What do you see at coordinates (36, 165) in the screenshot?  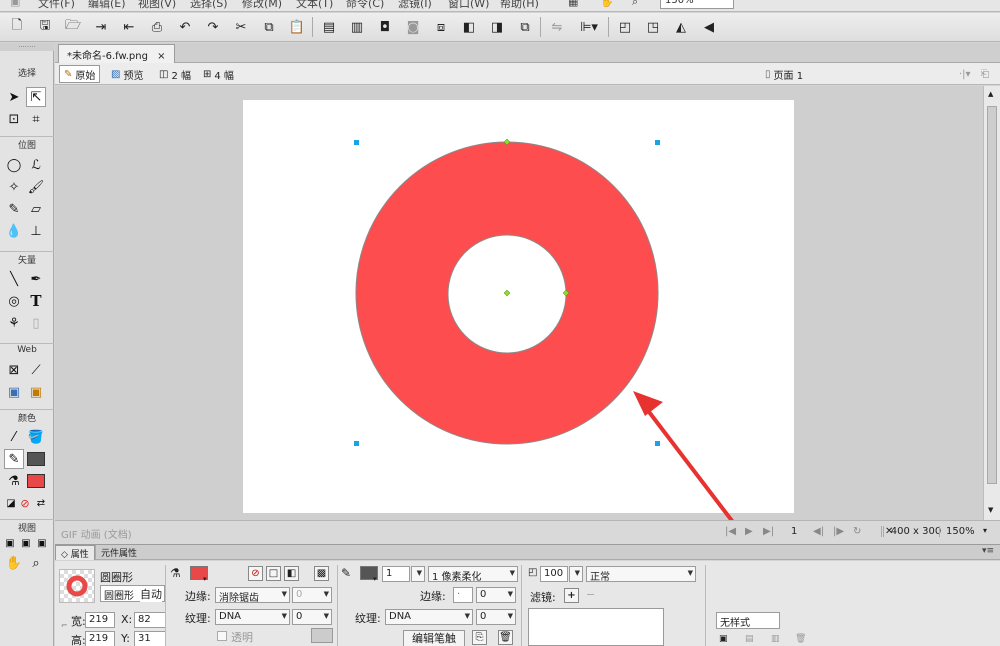 I see `lasso-tool-icon: ℒ` at bounding box center [36, 165].